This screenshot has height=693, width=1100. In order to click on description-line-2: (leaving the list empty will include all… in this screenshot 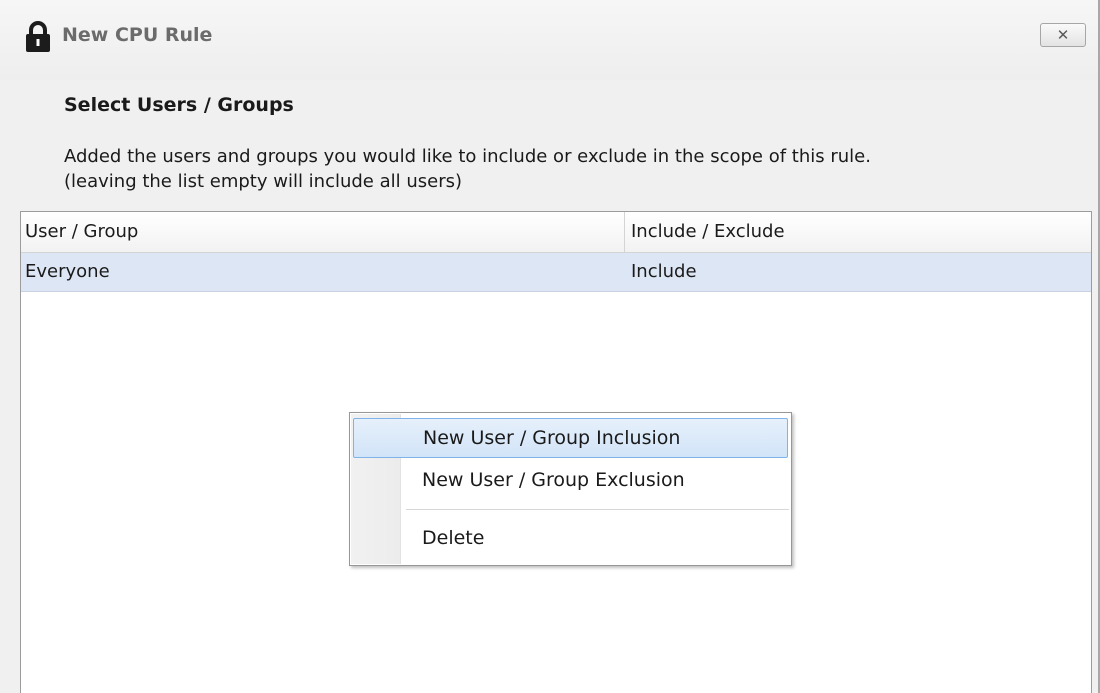, I will do `click(263, 181)`.